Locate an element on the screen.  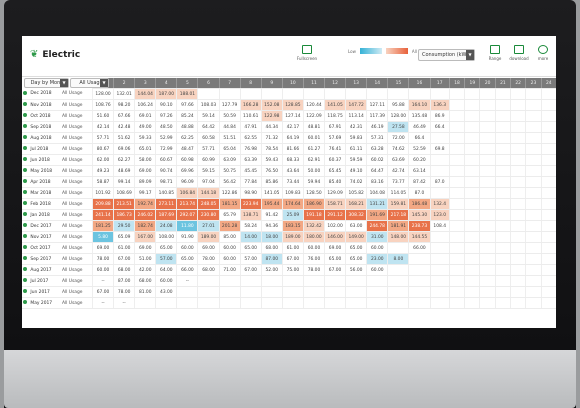
usage-cell: 60.00 is located at coordinates (377, 270).